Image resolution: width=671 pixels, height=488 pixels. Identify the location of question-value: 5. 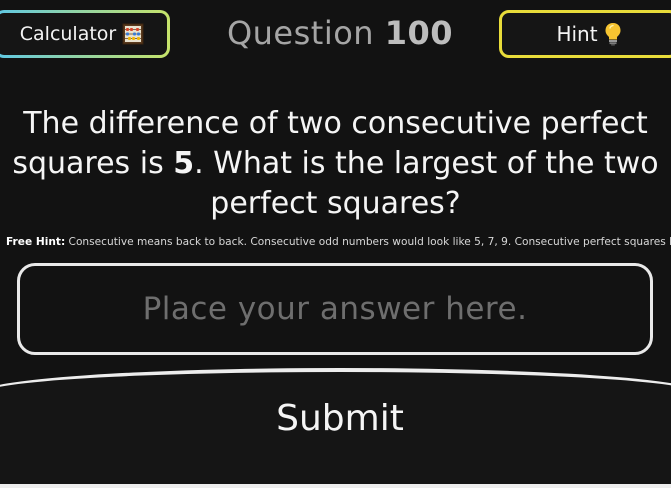
(184, 163).